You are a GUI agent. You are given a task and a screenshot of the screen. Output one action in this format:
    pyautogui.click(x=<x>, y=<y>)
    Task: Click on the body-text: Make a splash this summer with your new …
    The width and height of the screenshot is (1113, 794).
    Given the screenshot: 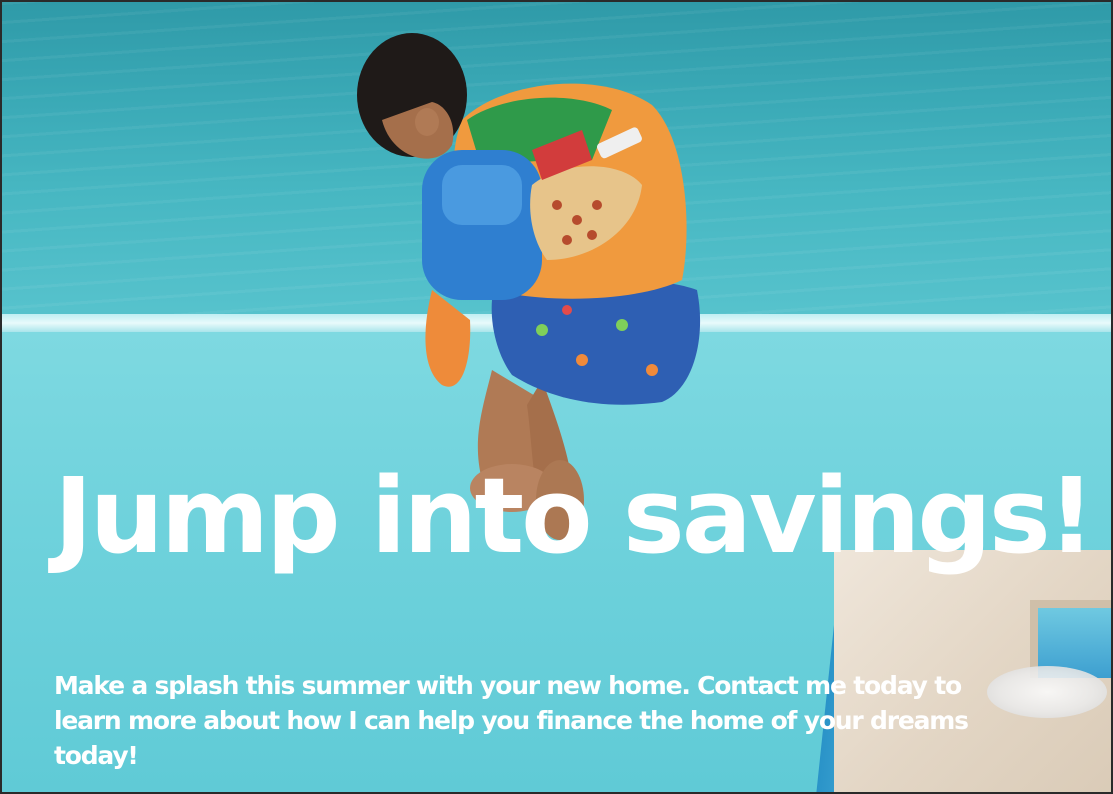 What is the action you would take?
    pyautogui.click(x=511, y=720)
    